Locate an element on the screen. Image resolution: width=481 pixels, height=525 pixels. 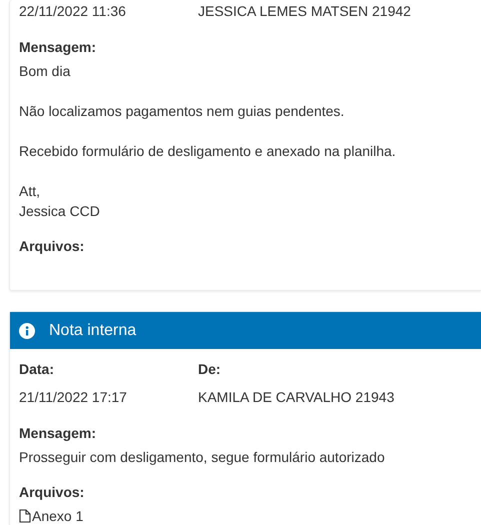
field-value: 21/11/2022 17:17 is located at coordinates (73, 397).